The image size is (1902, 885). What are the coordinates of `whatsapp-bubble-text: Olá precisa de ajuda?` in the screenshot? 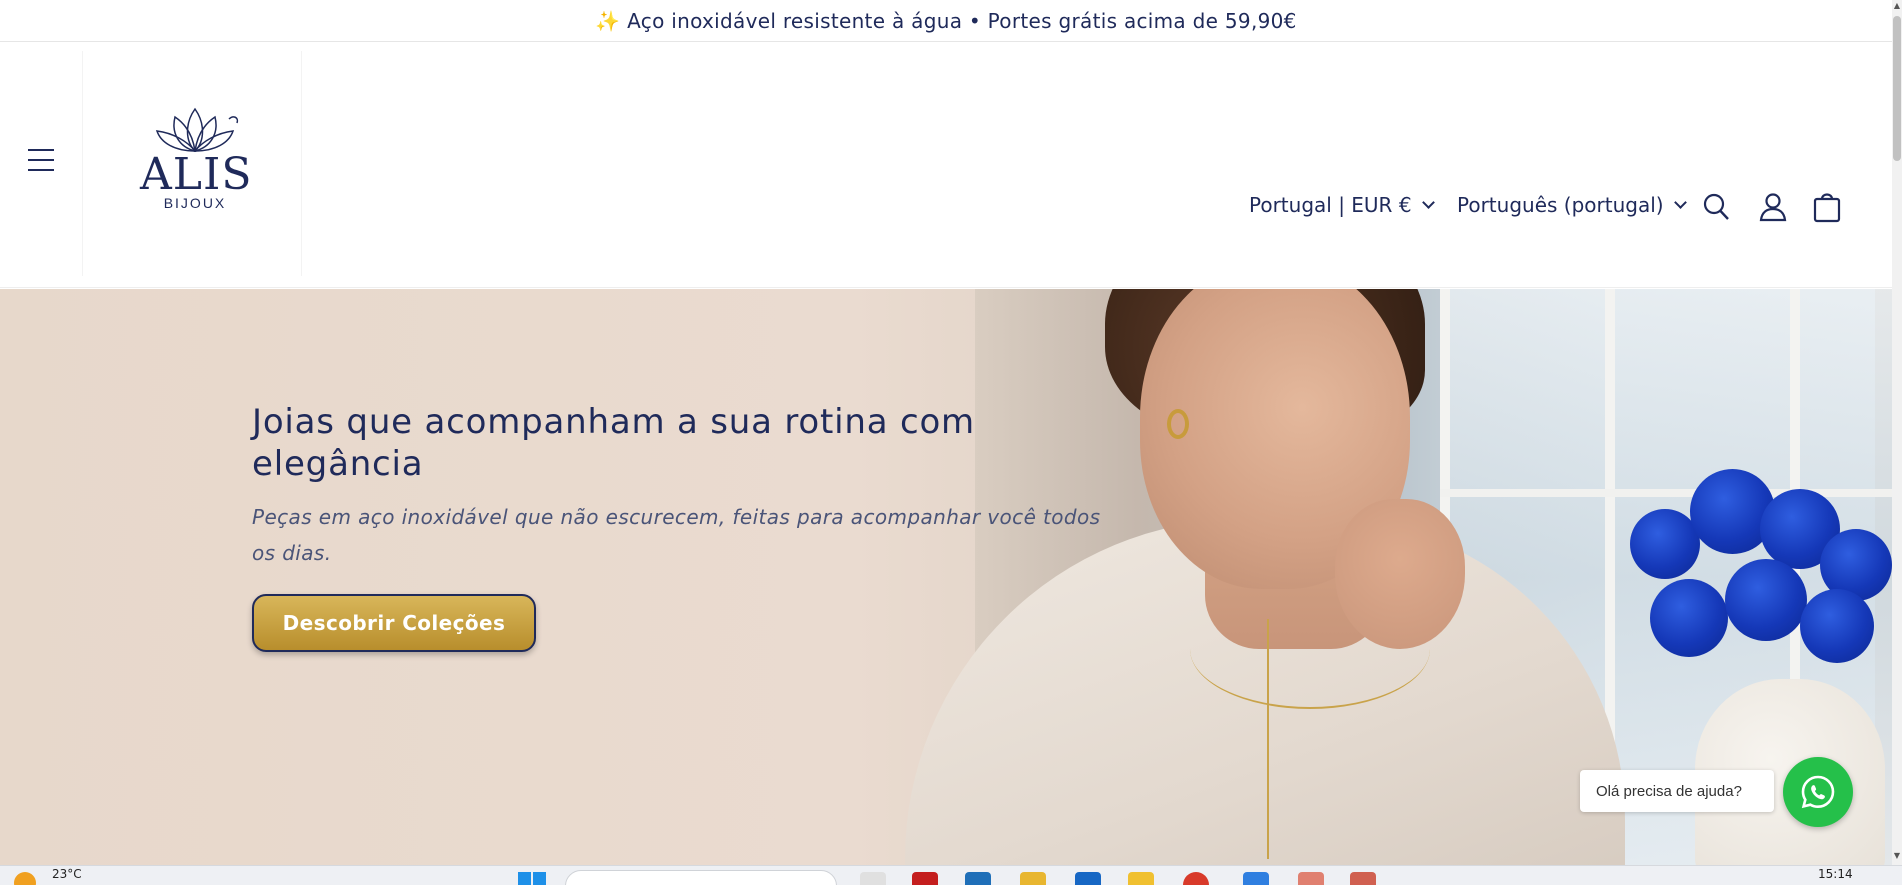 It's located at (1669, 791).